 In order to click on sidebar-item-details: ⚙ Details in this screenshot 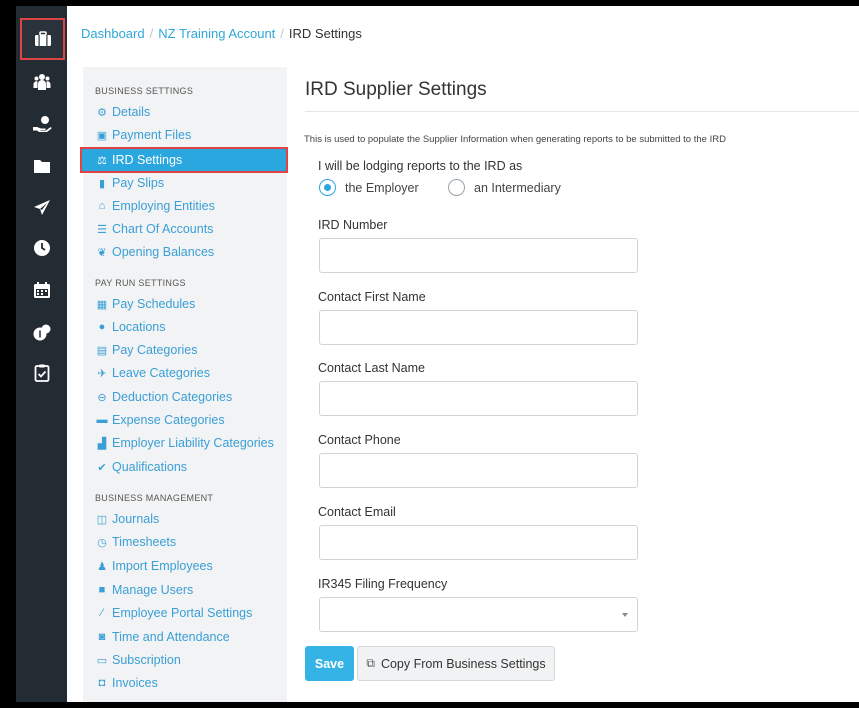, I will do `click(123, 112)`.